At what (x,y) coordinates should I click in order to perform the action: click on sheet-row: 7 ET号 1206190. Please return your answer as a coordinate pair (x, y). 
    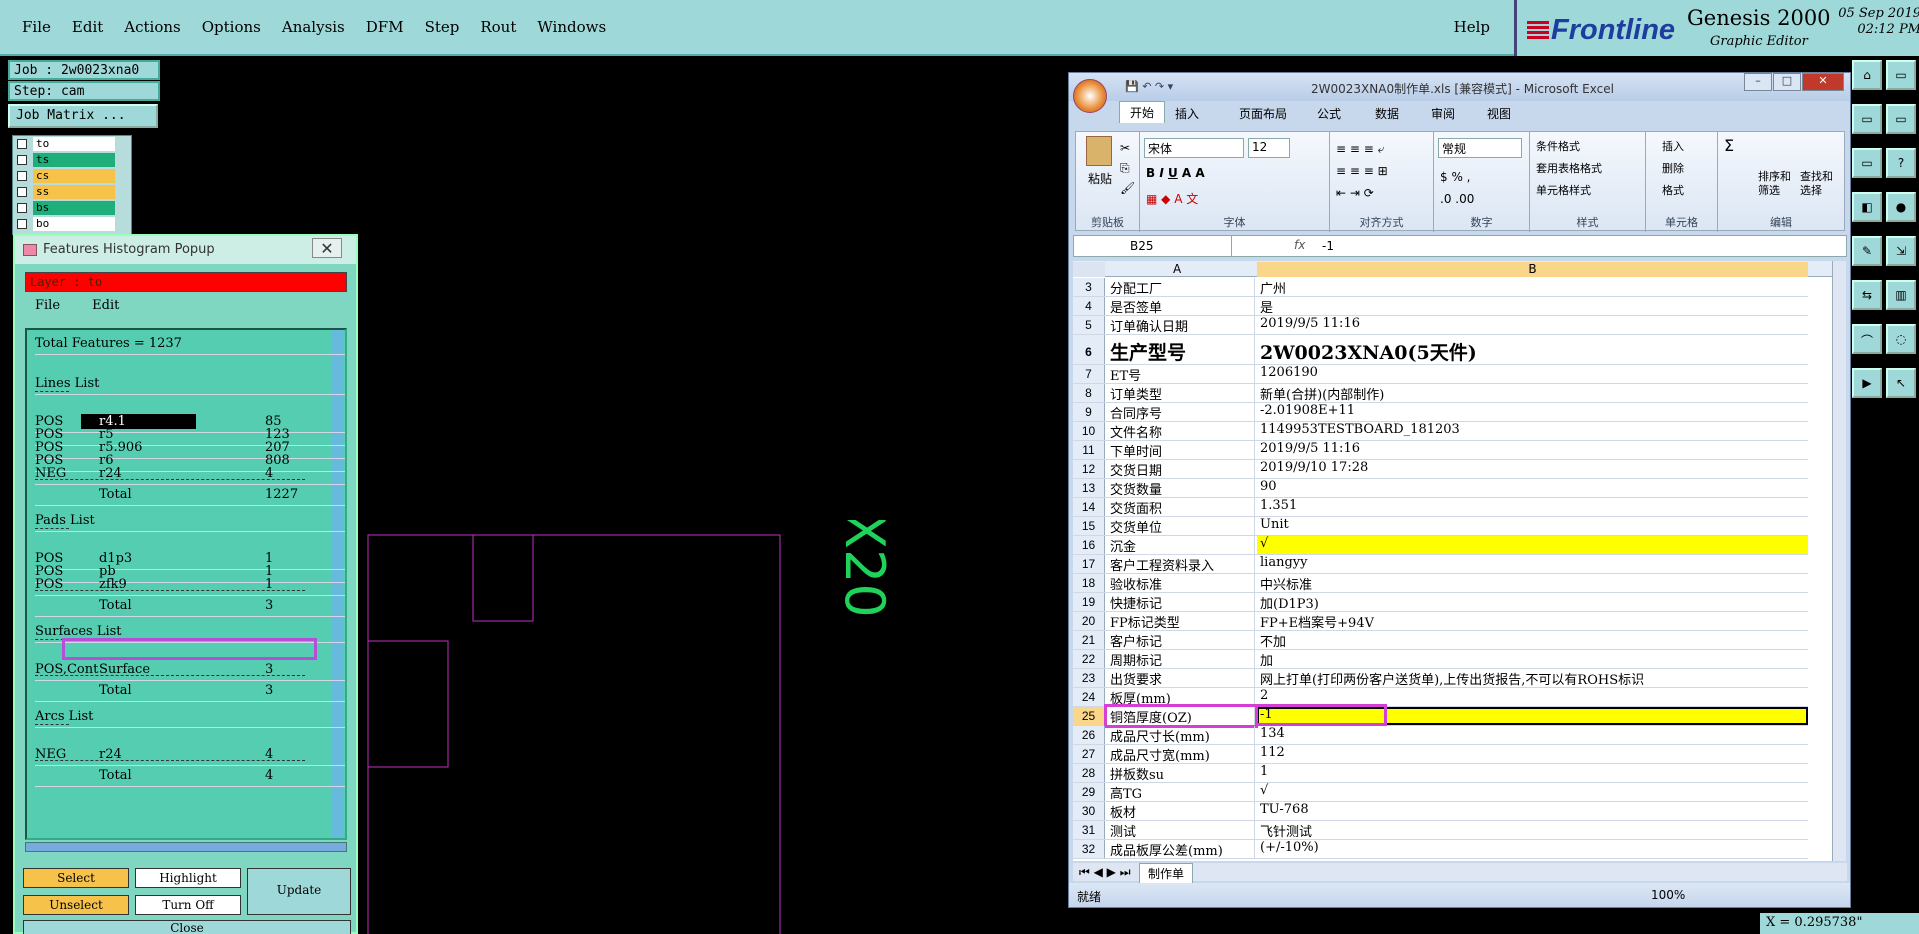
    Looking at the image, I should click on (1440, 374).